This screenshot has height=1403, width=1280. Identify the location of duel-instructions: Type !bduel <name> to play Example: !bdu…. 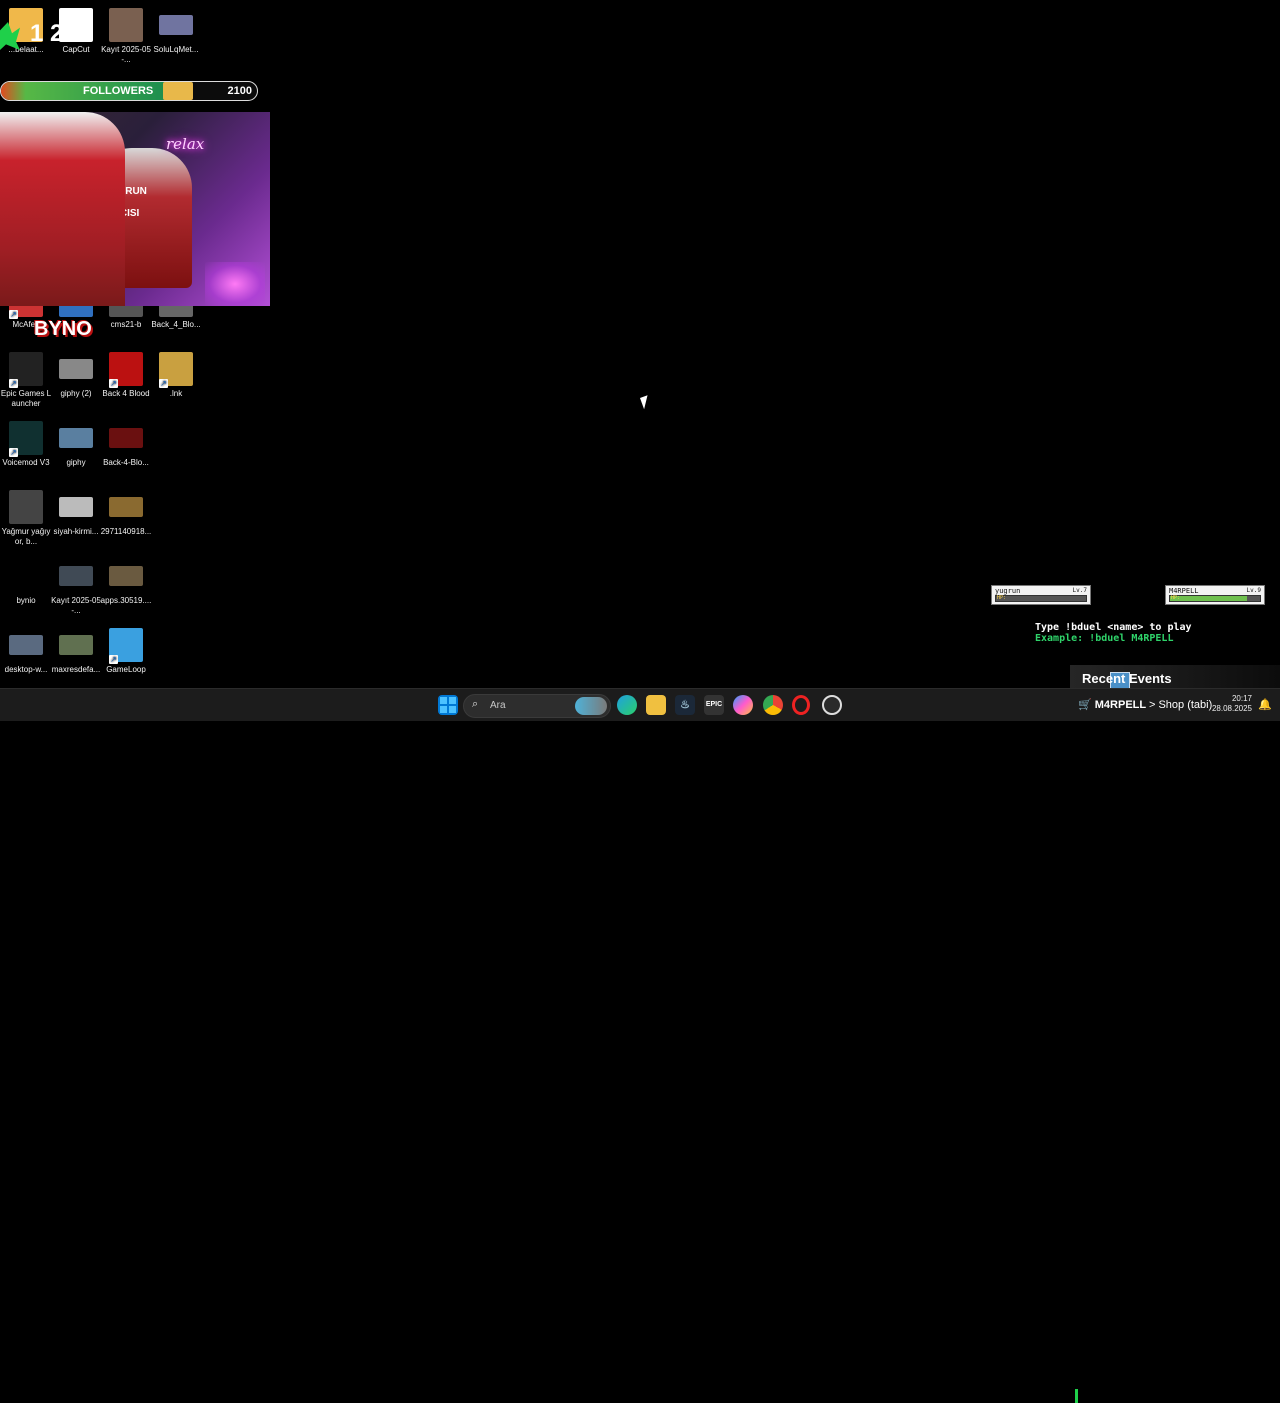
(1113, 633).